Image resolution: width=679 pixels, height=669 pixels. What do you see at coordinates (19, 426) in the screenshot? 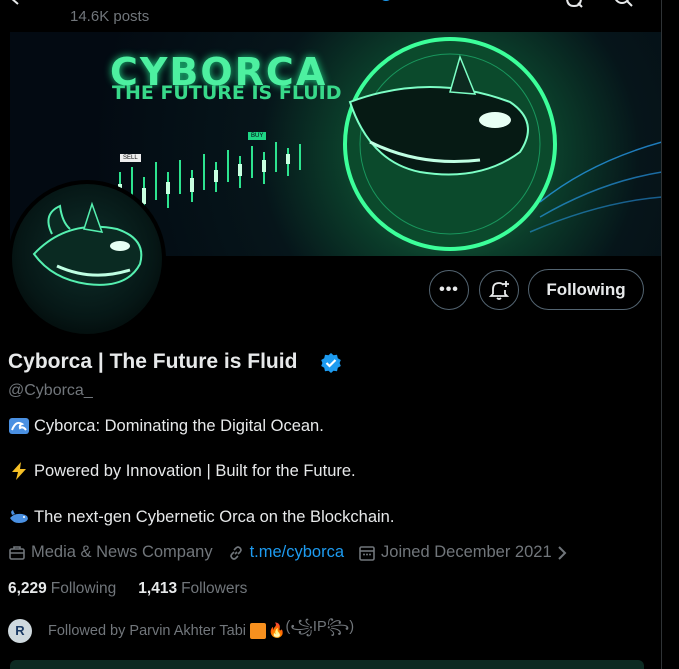
I see `wave-emoji-icon` at bounding box center [19, 426].